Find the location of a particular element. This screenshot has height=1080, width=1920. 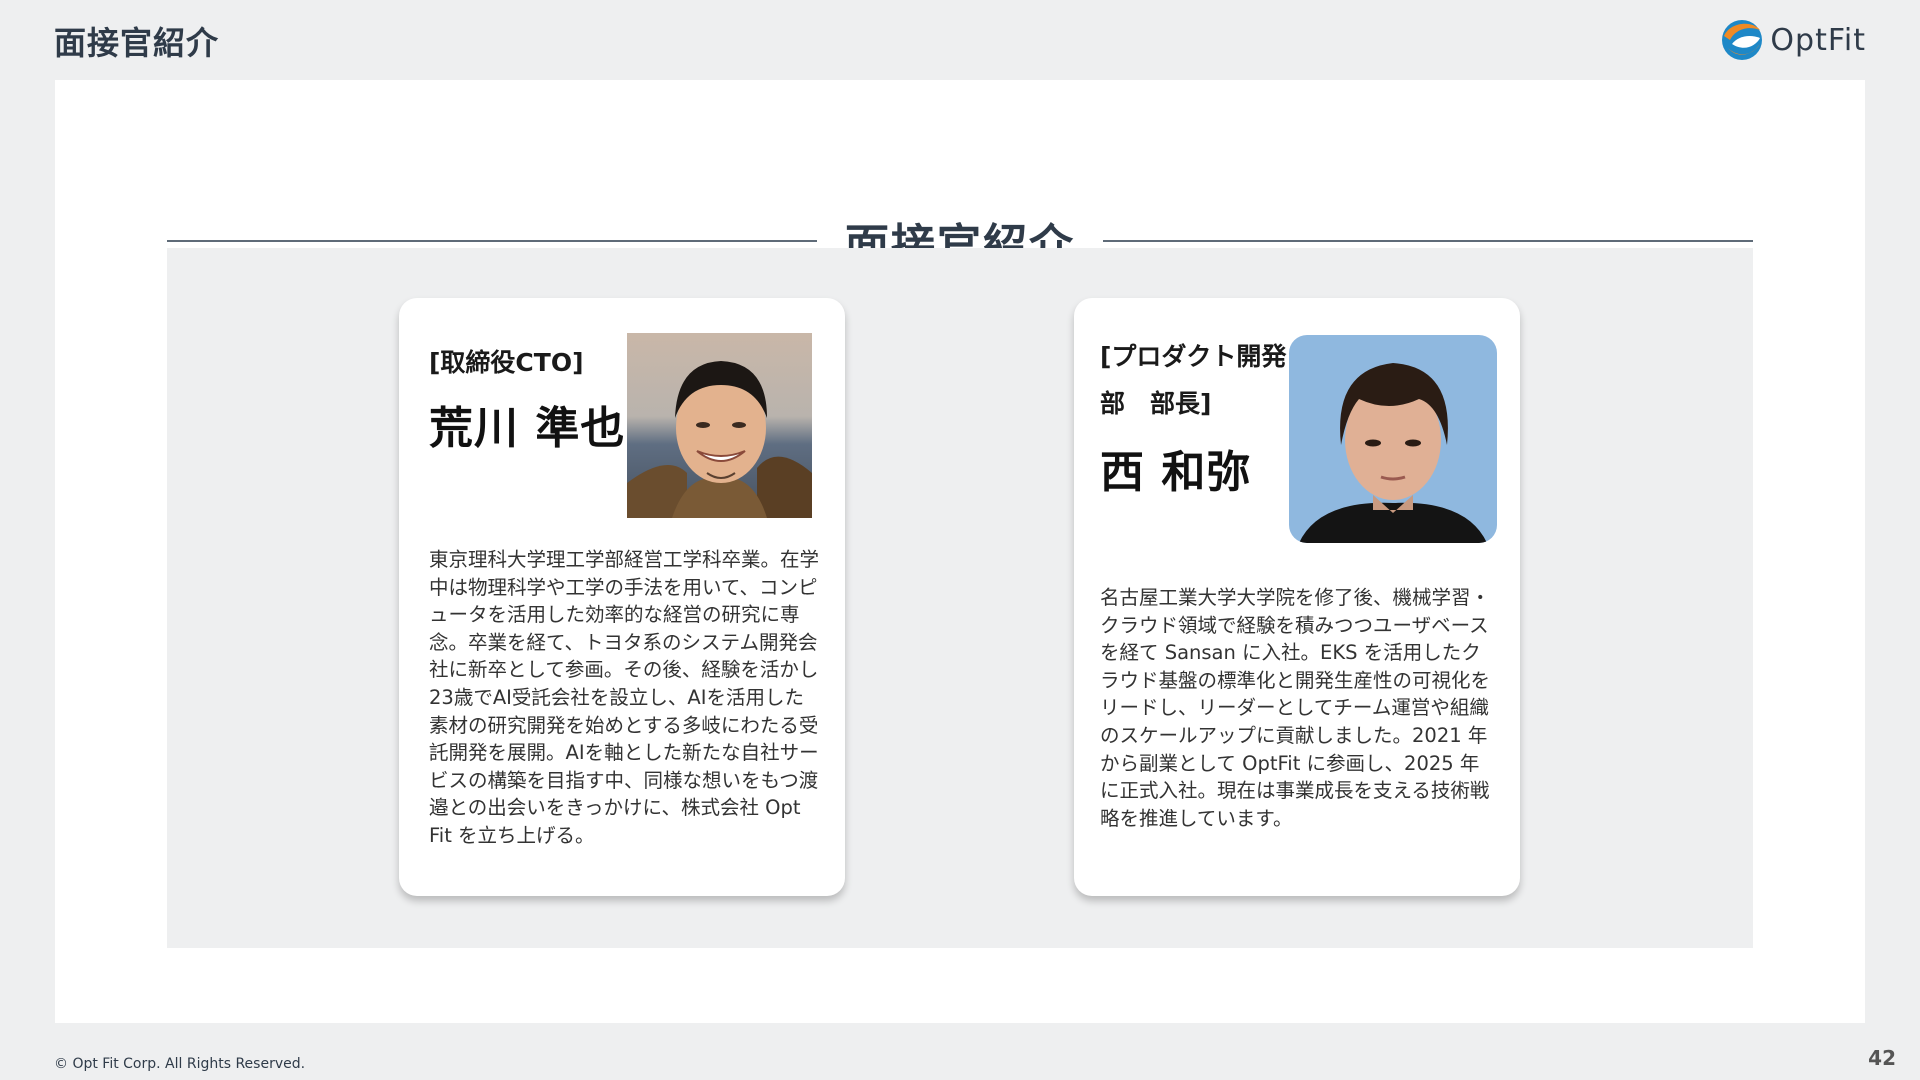

interviewer-name: 西 和弥 is located at coordinates (1176, 472).